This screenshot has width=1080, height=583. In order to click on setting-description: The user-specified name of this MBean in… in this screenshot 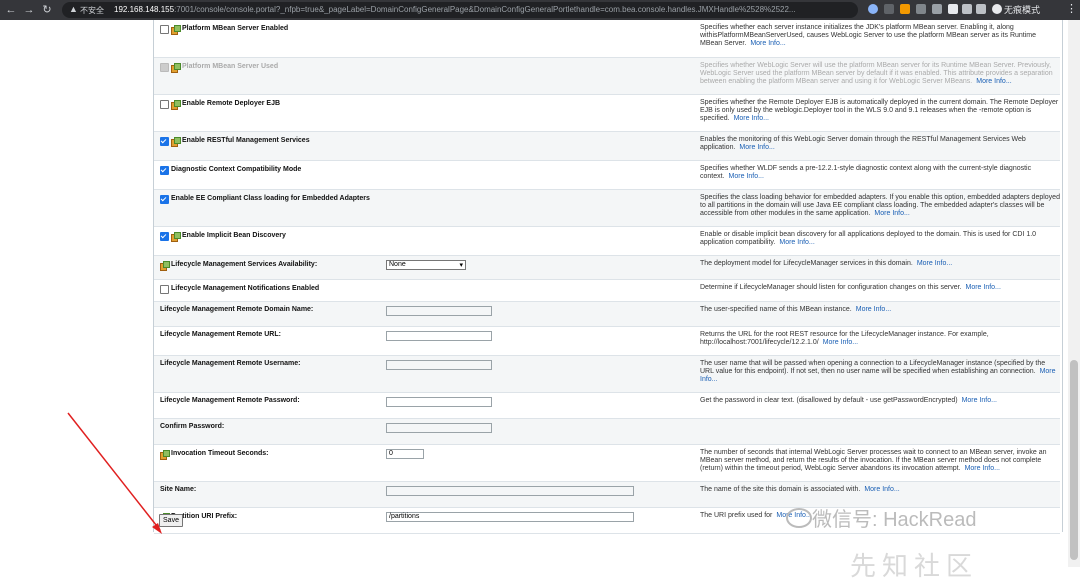, I will do `click(776, 309)`.